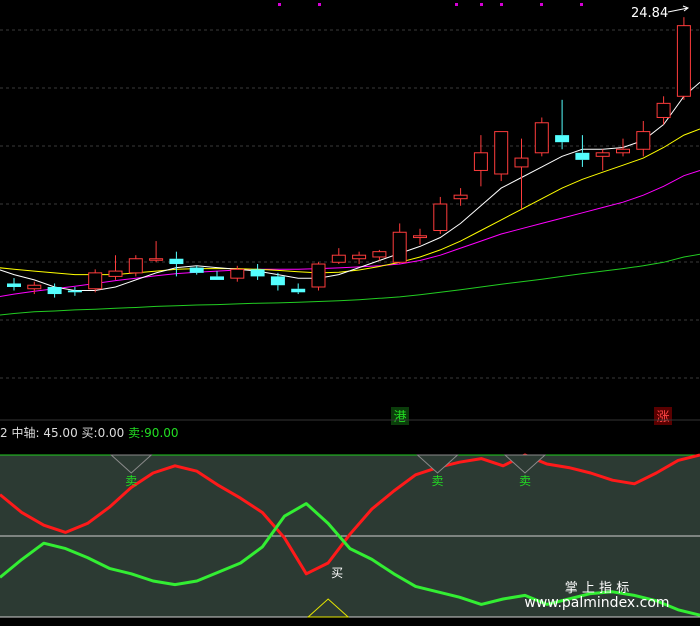  What do you see at coordinates (350, 284) in the screenshot?
I see `ma_longest-line` at bounding box center [350, 284].